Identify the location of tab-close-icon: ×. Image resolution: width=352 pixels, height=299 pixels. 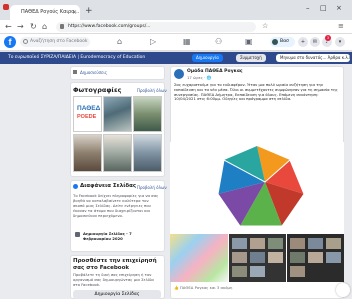
(76, 12).